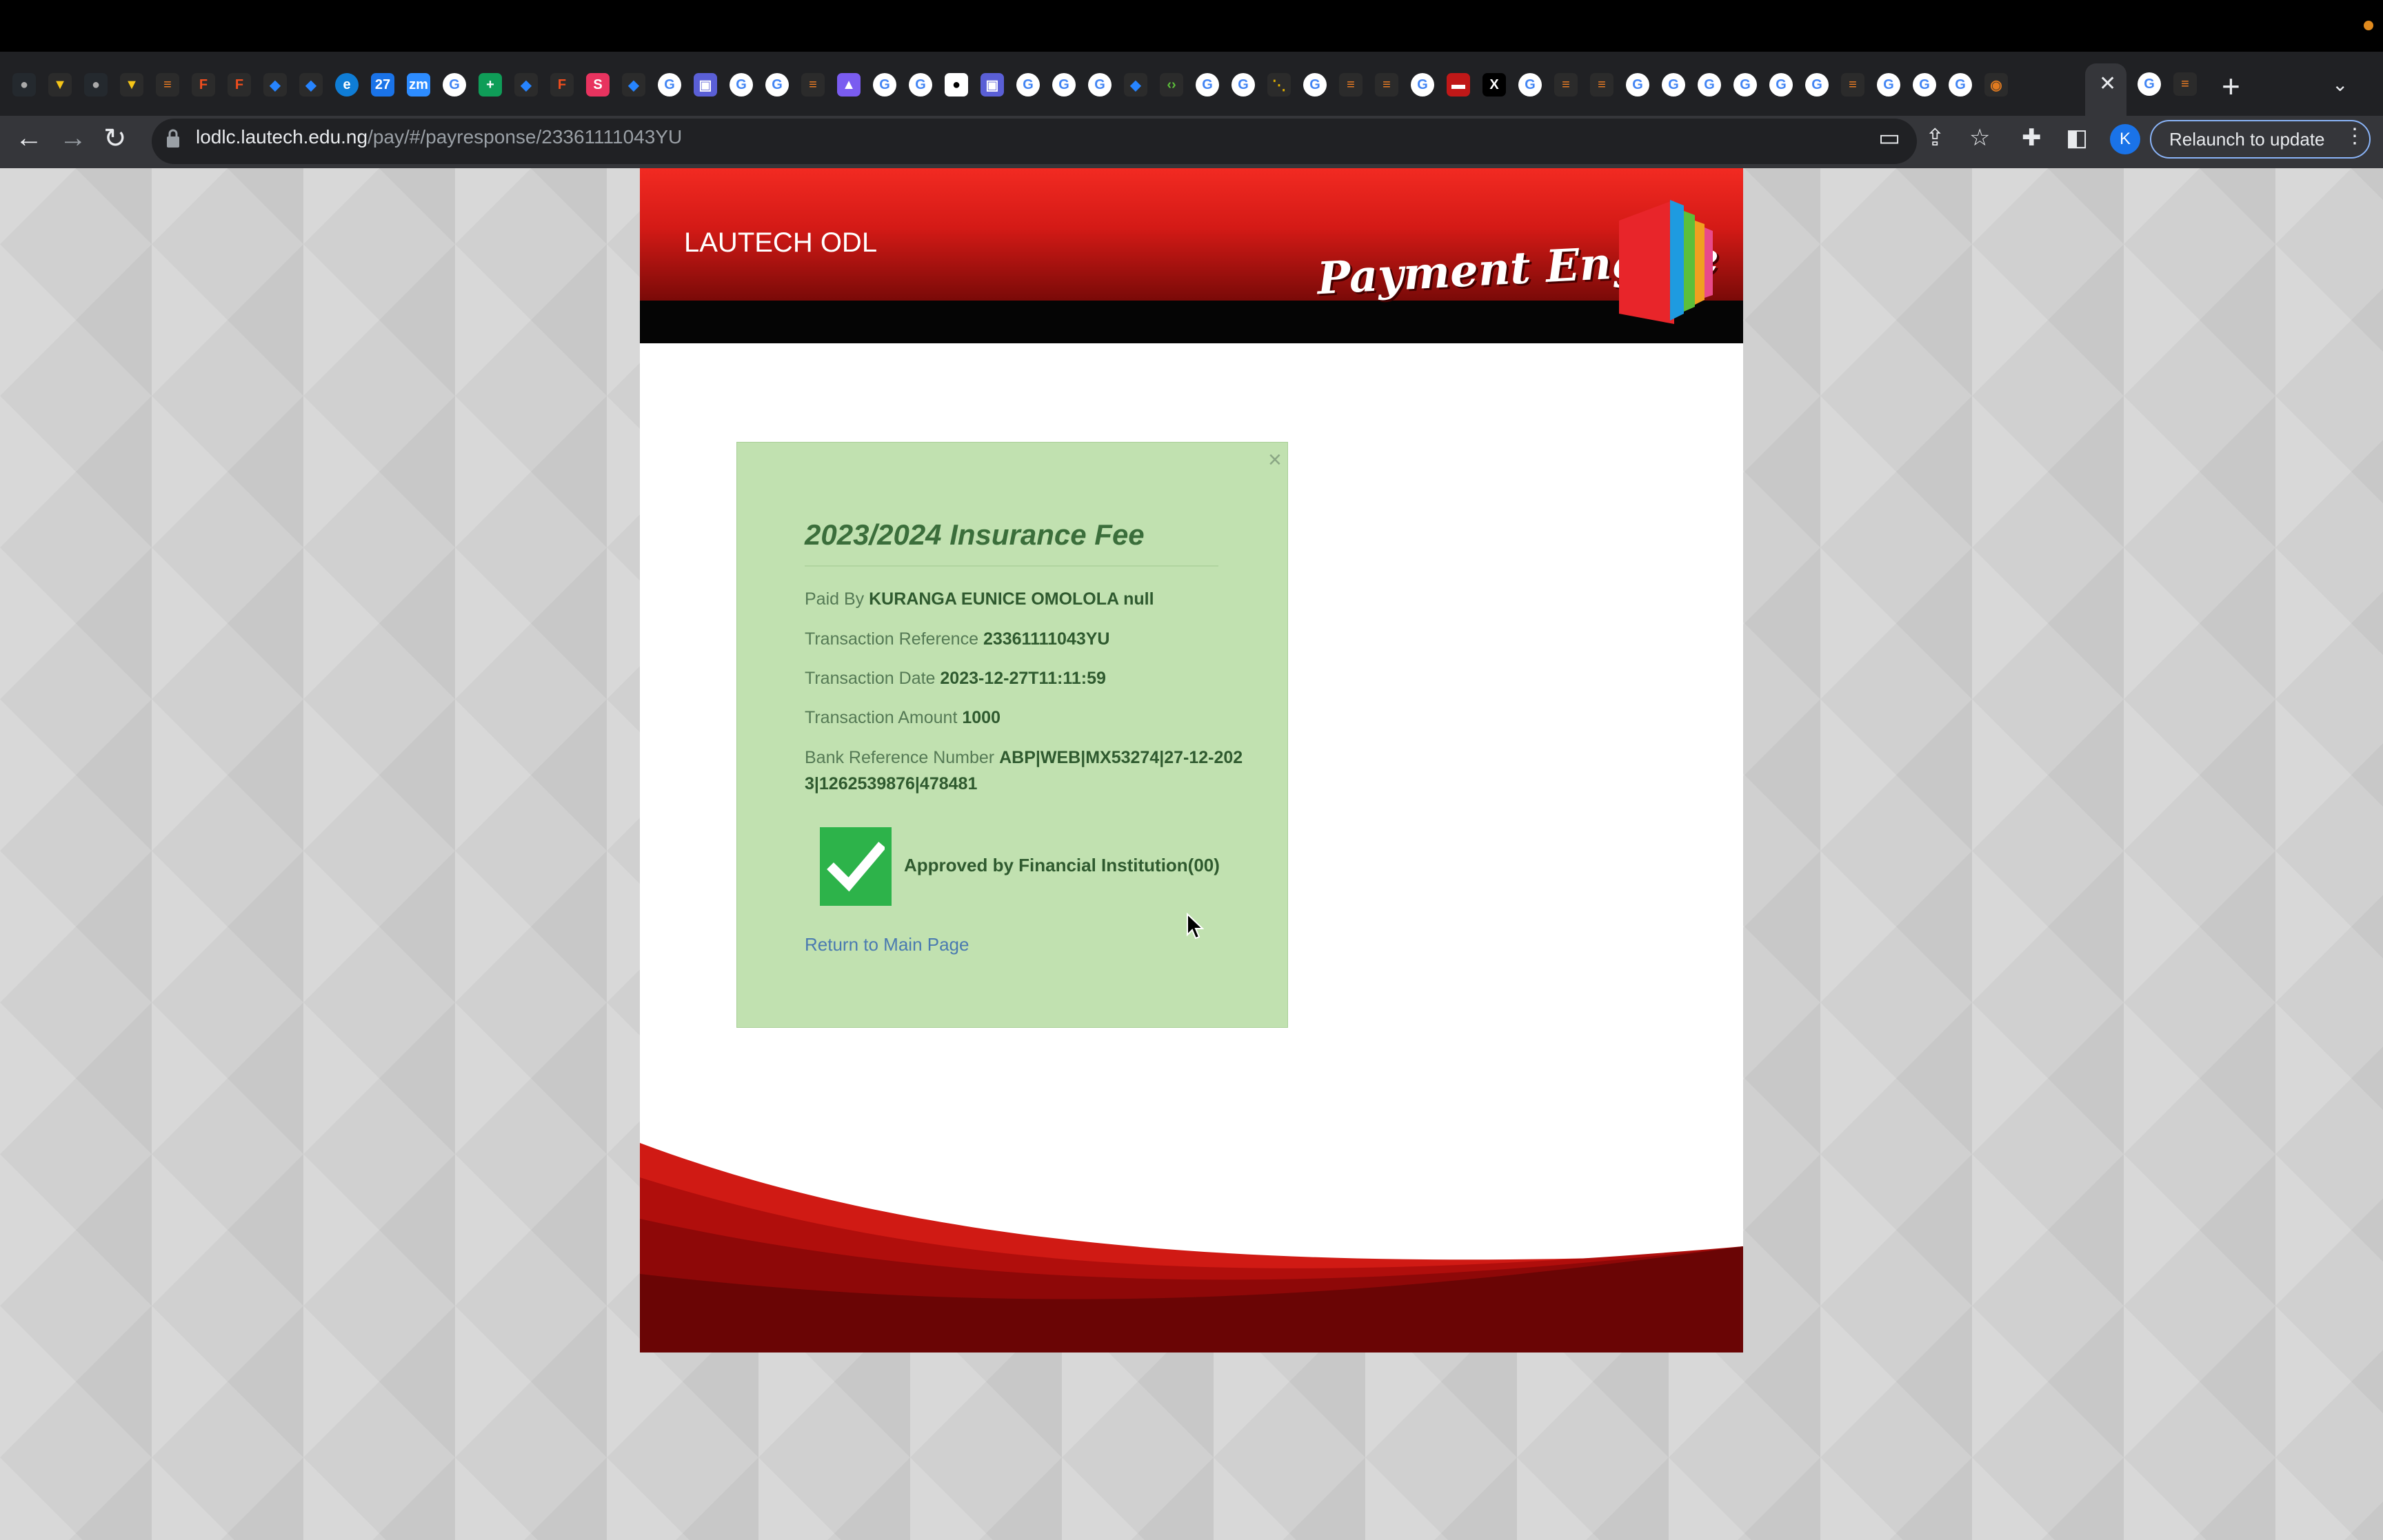  What do you see at coordinates (1171, 85) in the screenshot?
I see `code-icon: ‹›` at bounding box center [1171, 85].